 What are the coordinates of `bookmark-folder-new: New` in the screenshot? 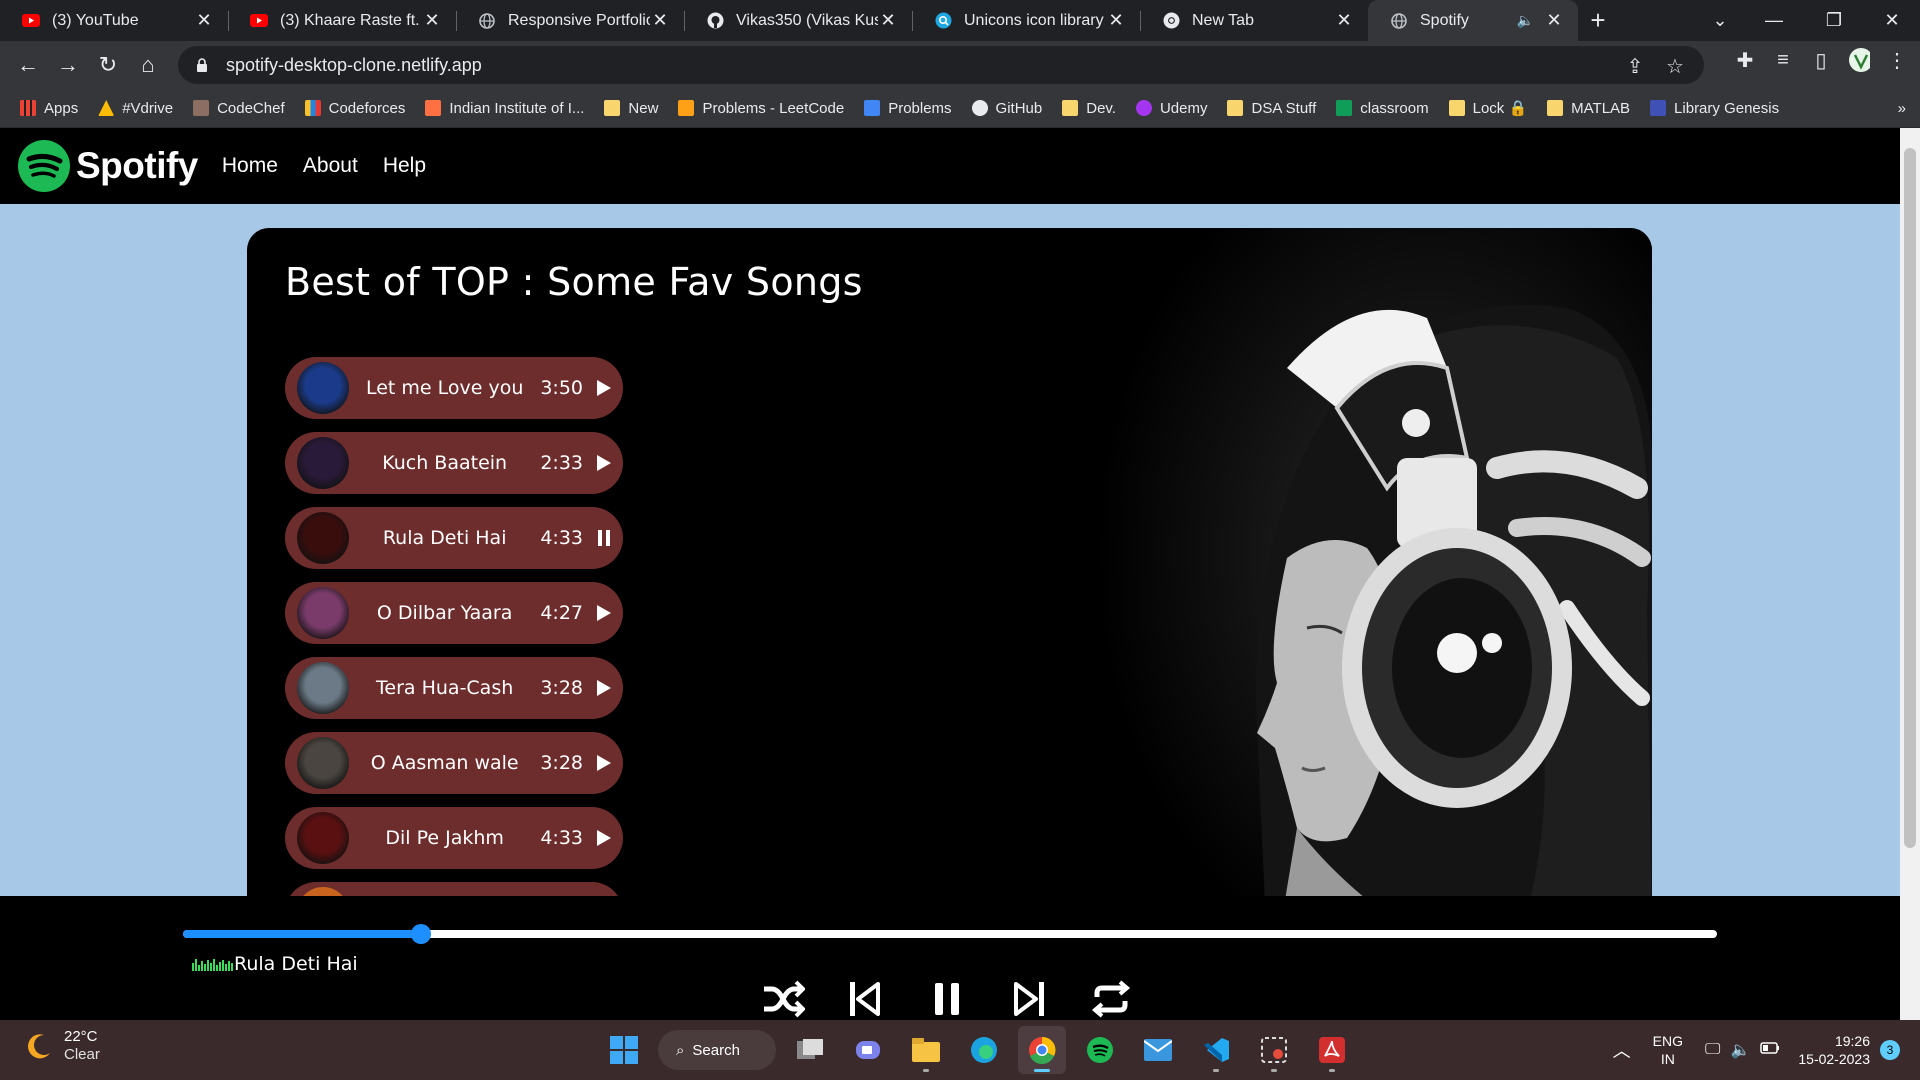 It's located at (631, 108).